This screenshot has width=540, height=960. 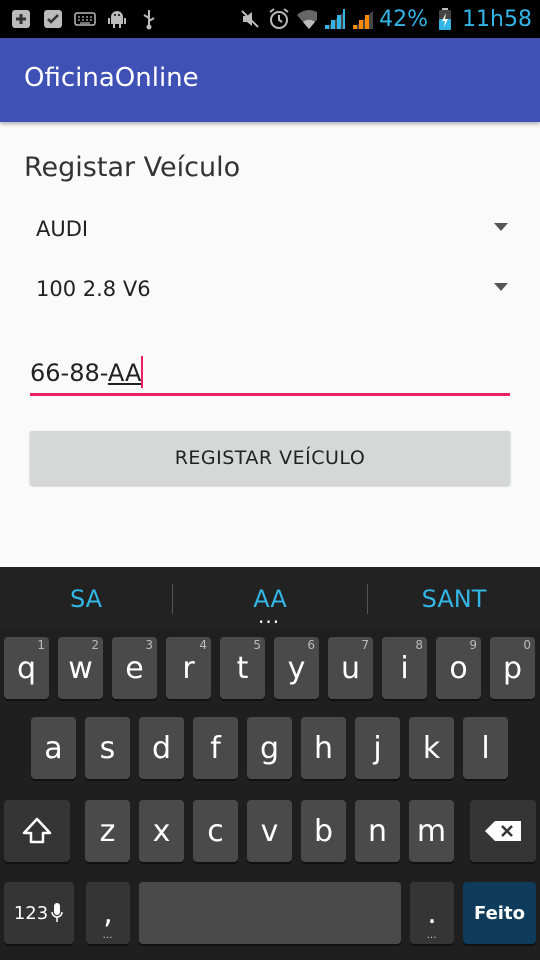 I want to click on done-key: Feito, so click(x=499, y=913).